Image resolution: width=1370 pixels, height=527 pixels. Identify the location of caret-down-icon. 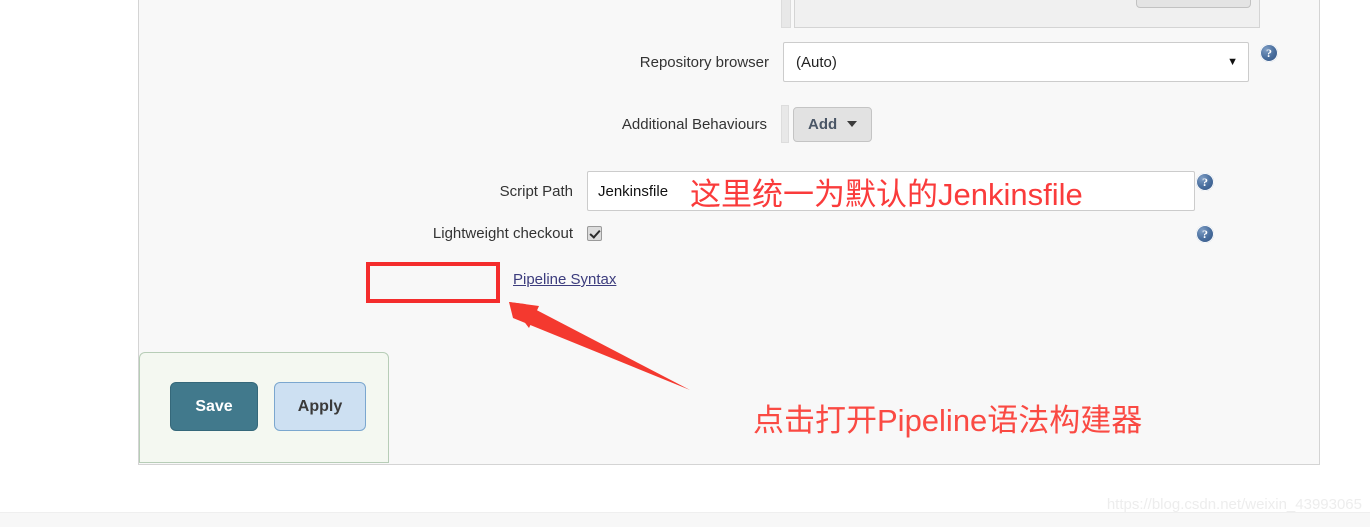
(852, 124).